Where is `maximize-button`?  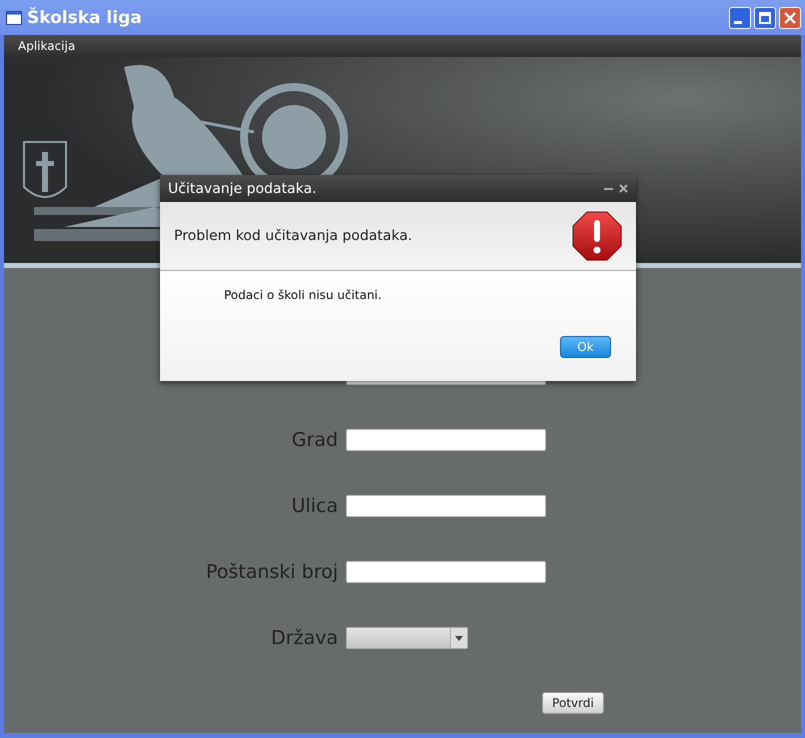 maximize-button is located at coordinates (765, 17).